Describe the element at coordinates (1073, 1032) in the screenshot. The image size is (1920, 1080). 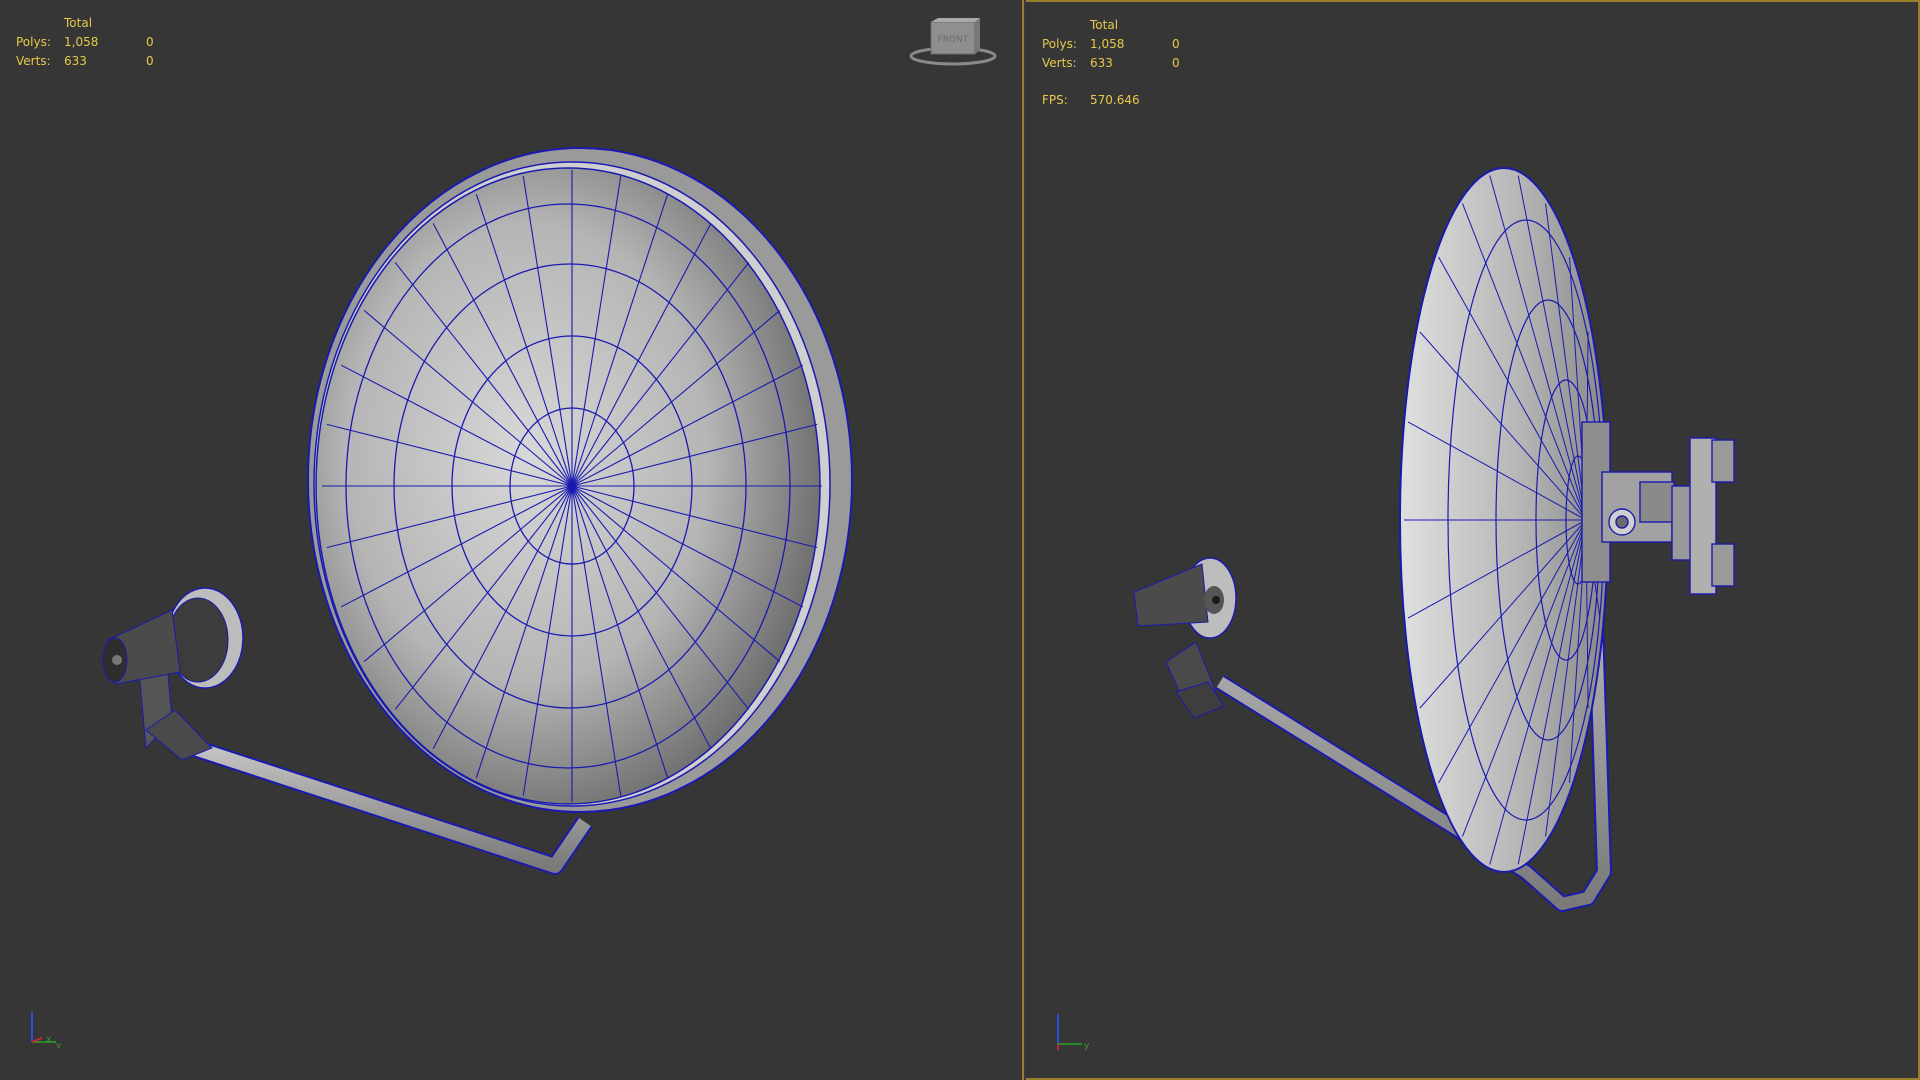
I see `axis-gizmo-icon: y` at that location.